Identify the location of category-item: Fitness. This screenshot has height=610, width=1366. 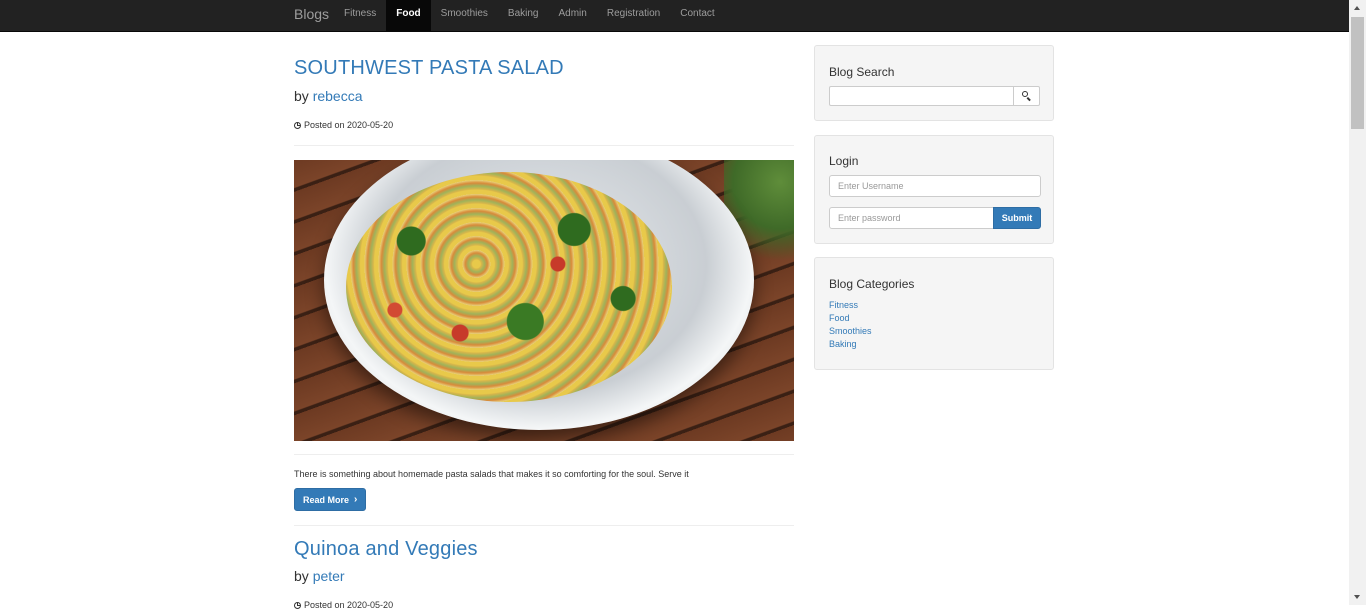
(850, 303).